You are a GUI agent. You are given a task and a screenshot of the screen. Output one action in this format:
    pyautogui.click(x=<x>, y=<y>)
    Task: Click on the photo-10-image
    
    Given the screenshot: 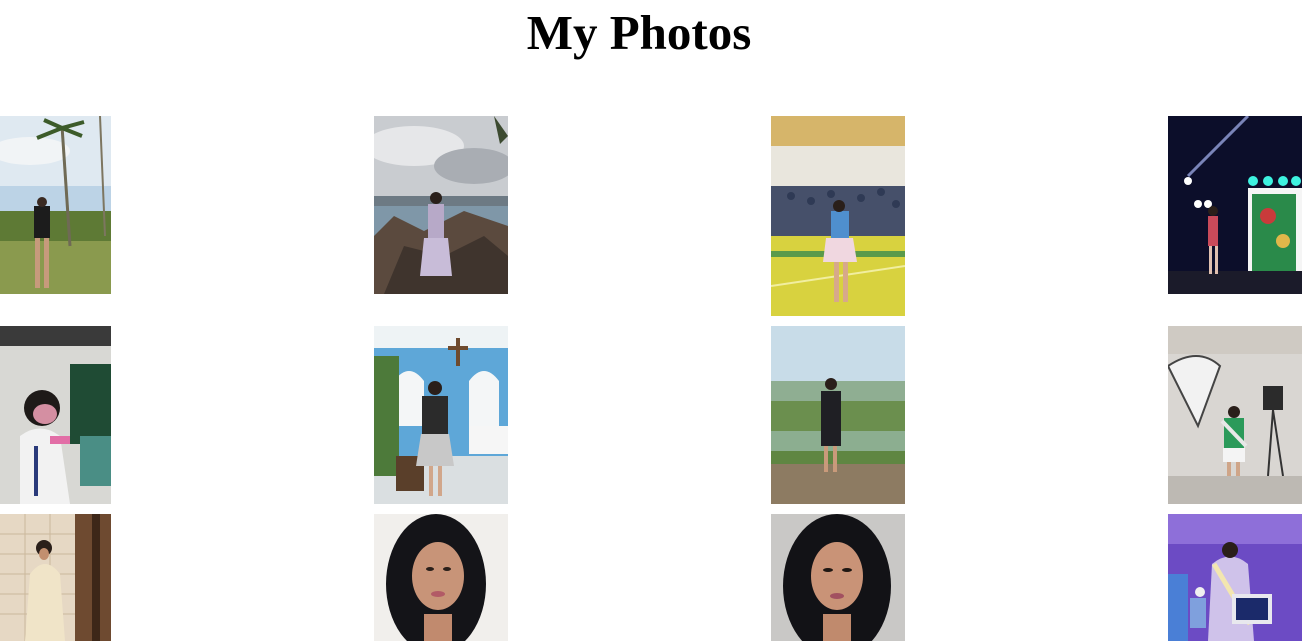 What is the action you would take?
    pyautogui.click(x=441, y=577)
    